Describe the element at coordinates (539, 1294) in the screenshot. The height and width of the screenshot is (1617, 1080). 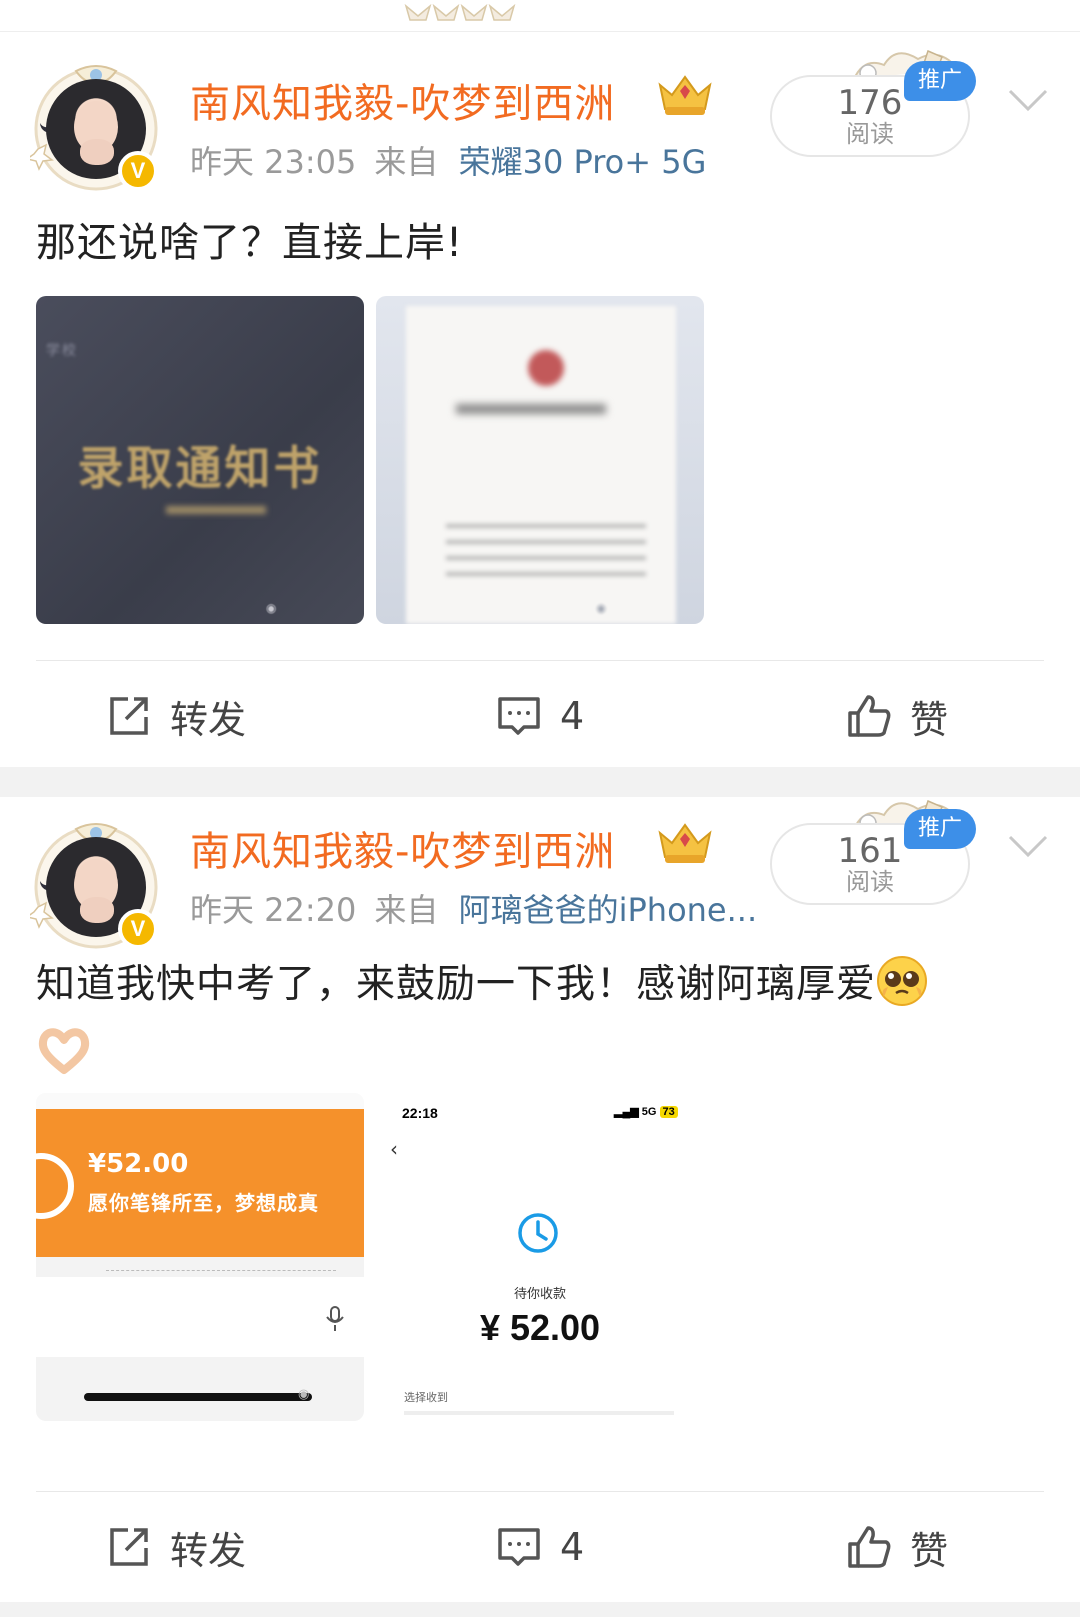
I see `pending-label: 待你收款` at that location.